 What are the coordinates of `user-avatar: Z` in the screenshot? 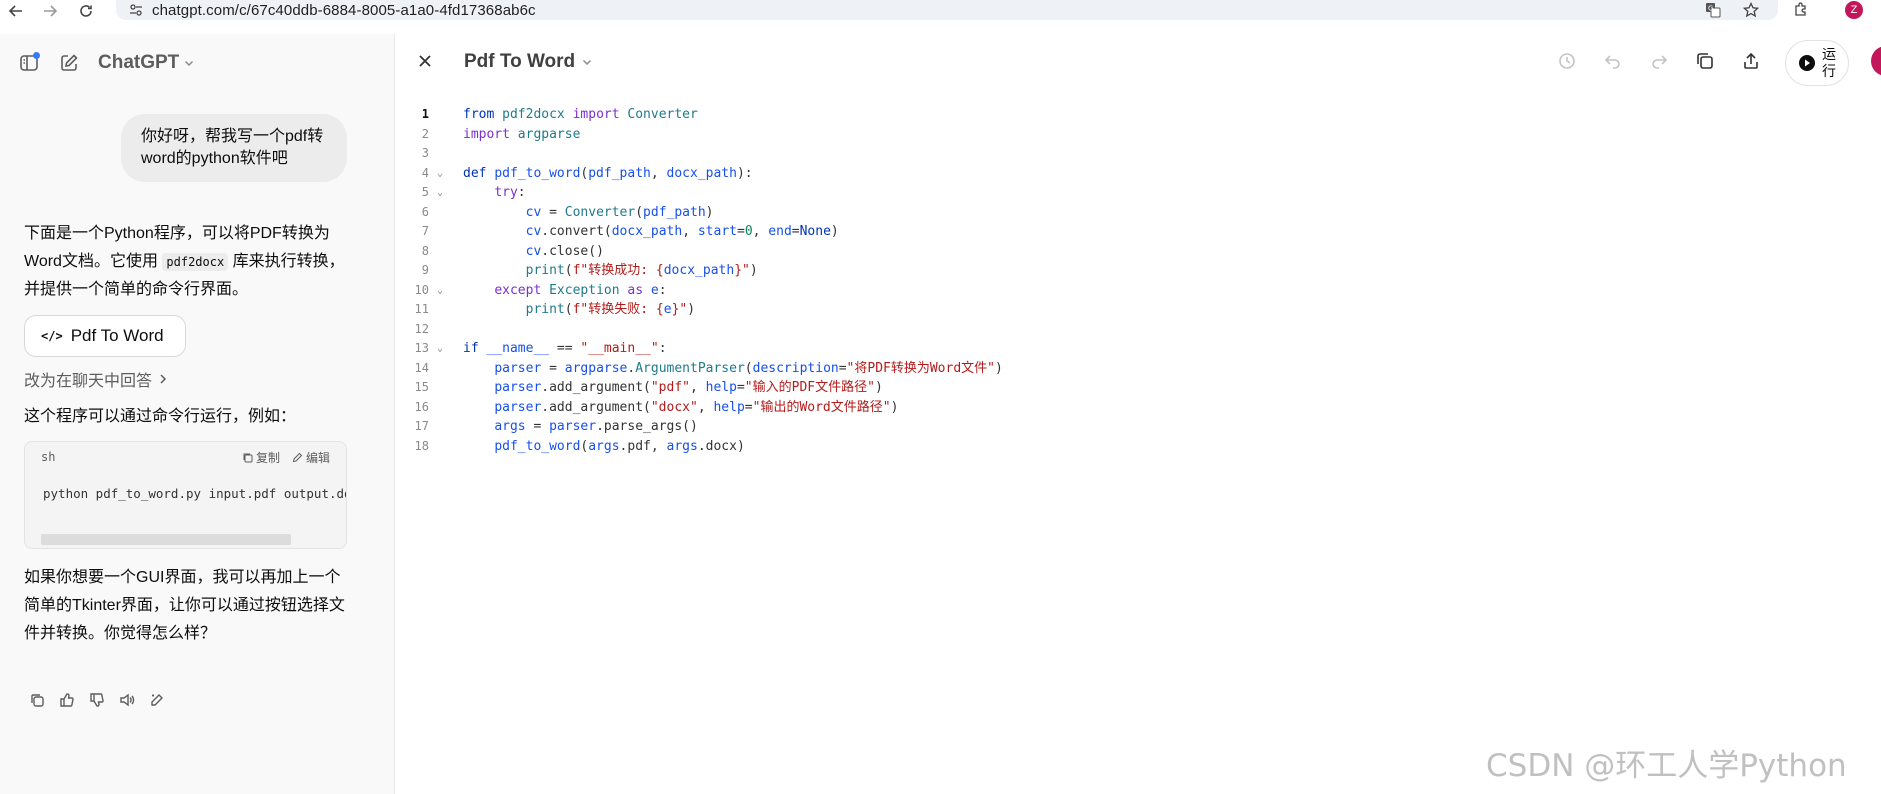 It's located at (1876, 61).